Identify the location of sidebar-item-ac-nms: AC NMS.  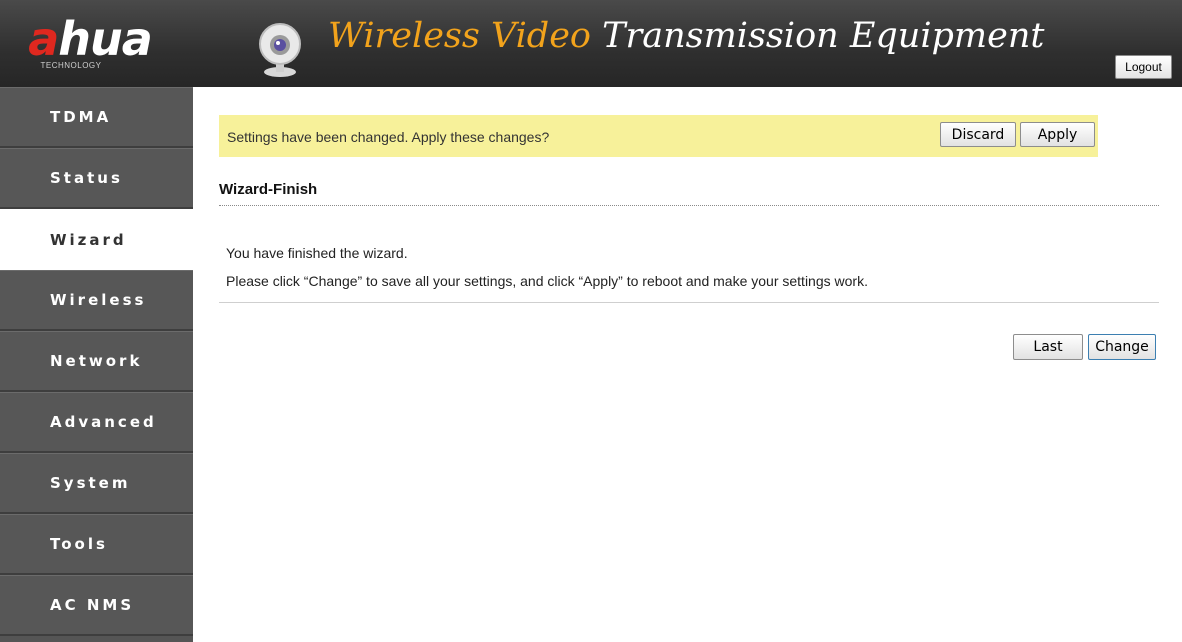
(96, 605).